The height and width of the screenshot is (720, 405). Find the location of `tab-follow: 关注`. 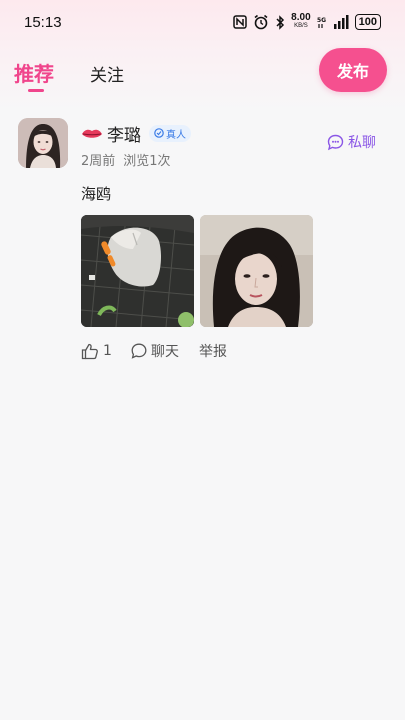

tab-follow: 关注 is located at coordinates (107, 73).